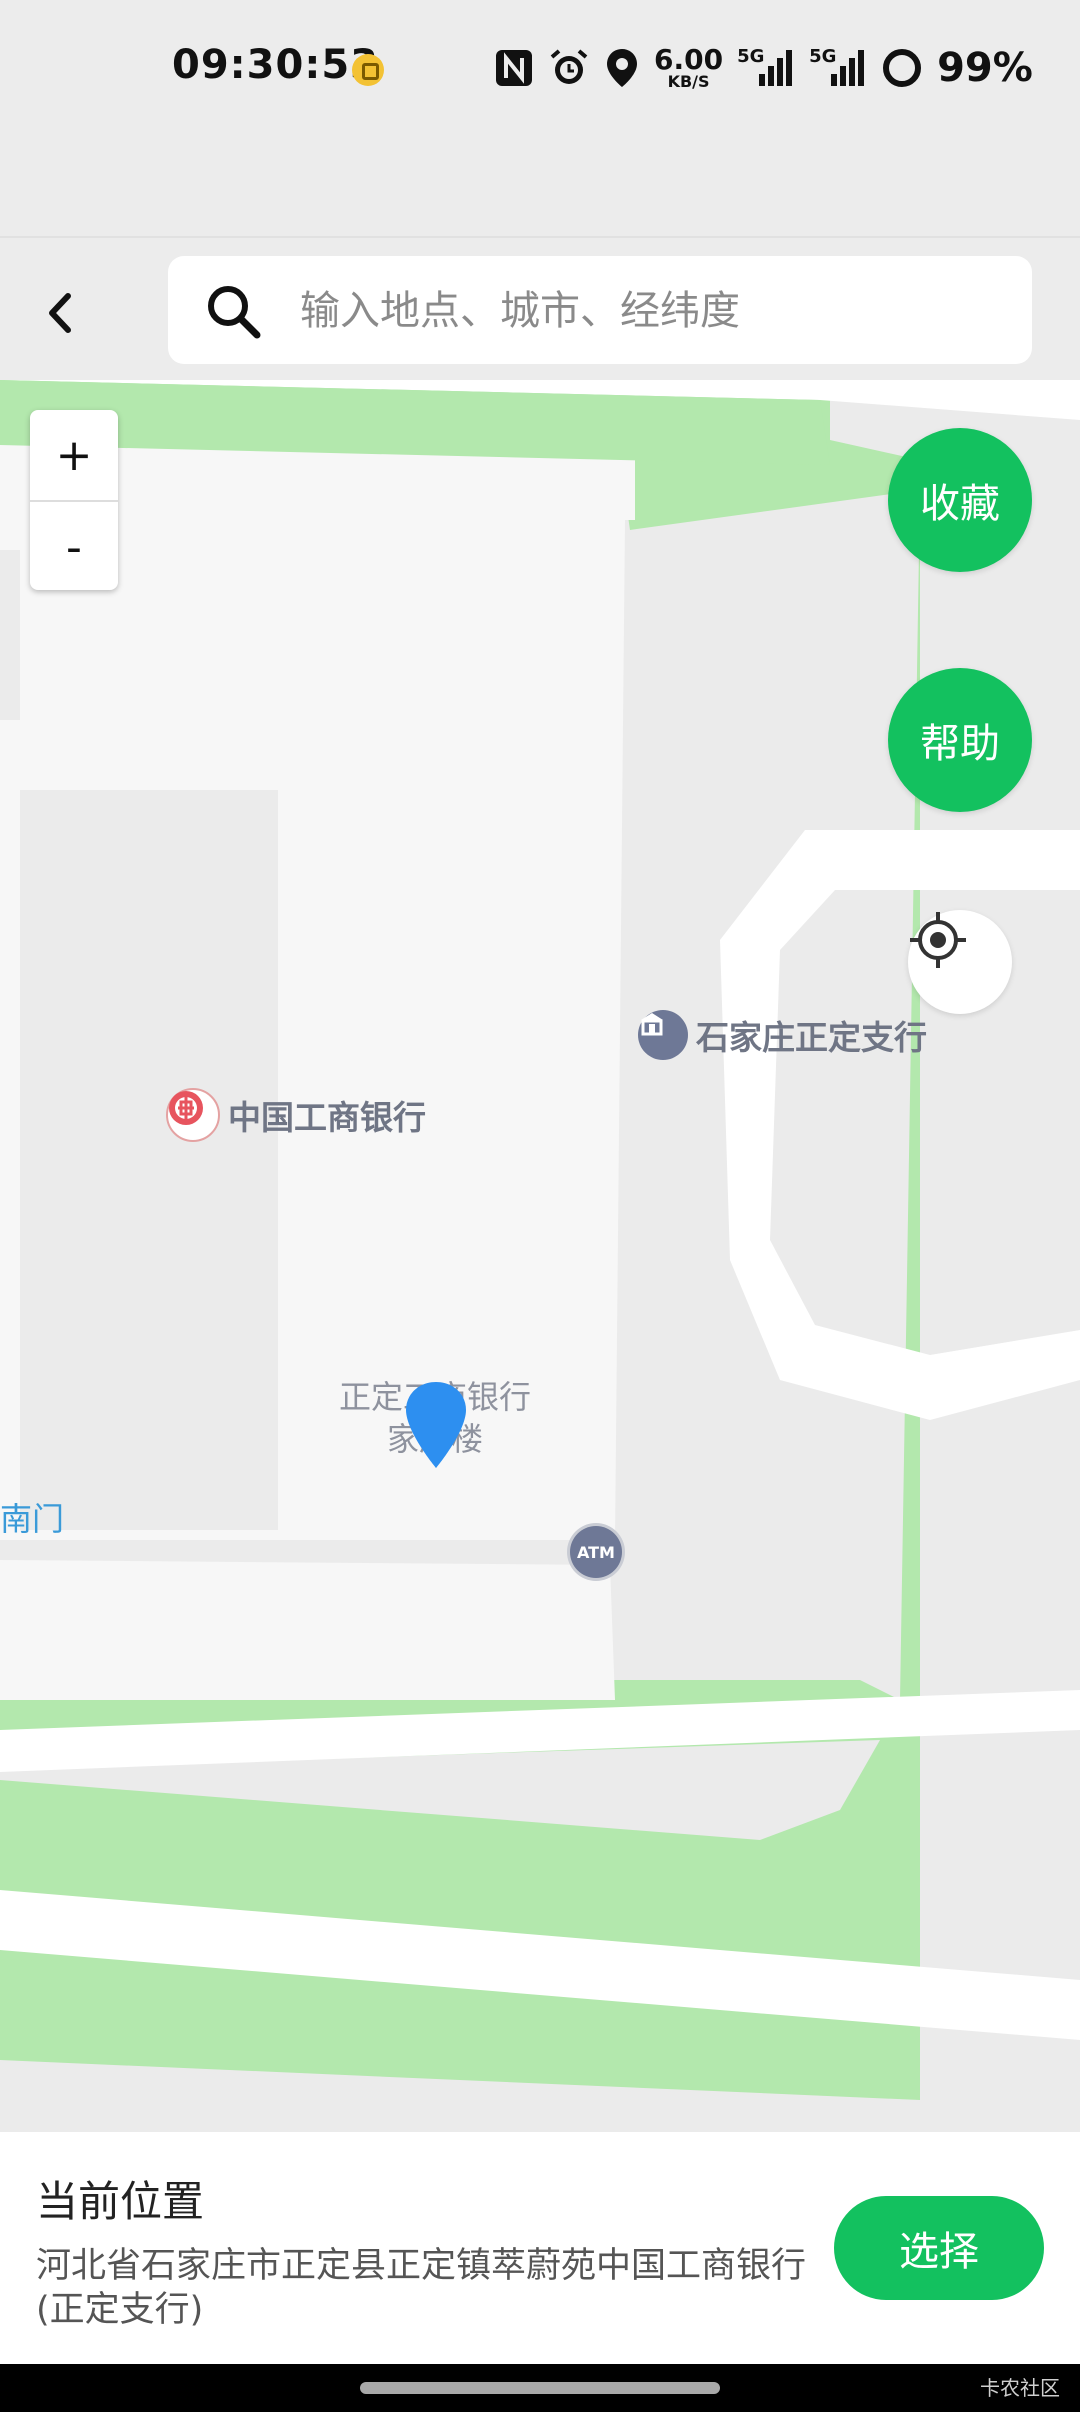 This screenshot has width=1080, height=2412. Describe the element at coordinates (569, 68) in the screenshot. I see `alarm-icon` at that location.